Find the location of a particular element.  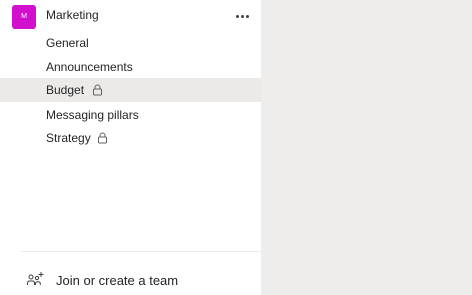

team-header: M Marketing is located at coordinates (130, 16).